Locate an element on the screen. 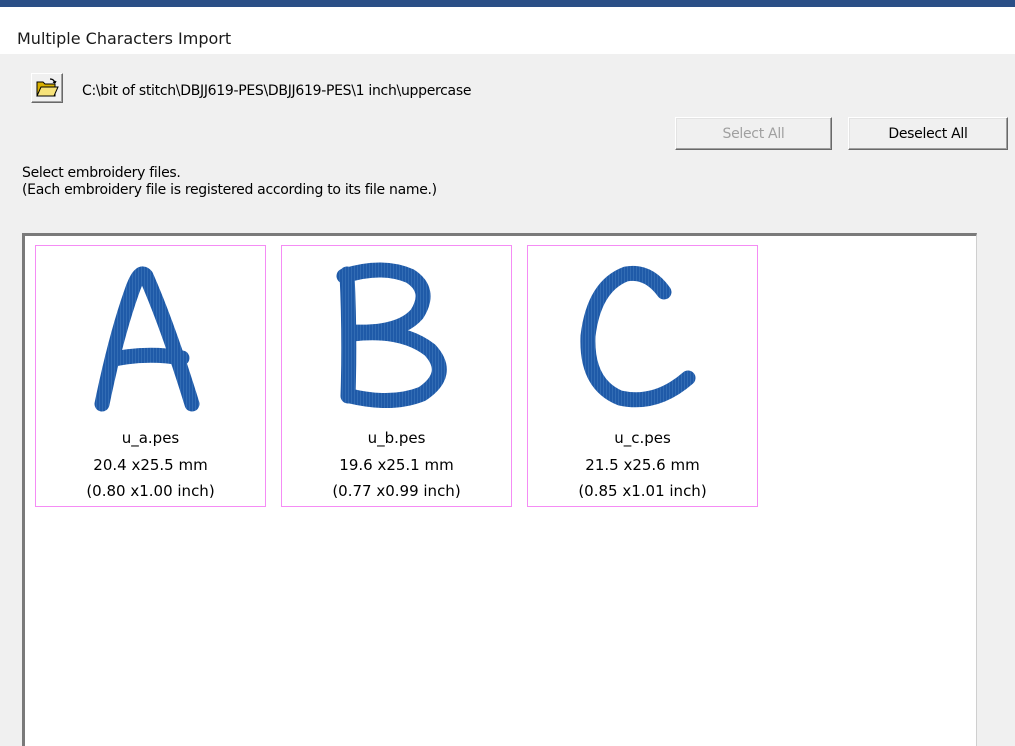 The width and height of the screenshot is (1015, 746). file-card-b: u_b.pes 19.6 x25.1 mm (0.77 x0.99 inch) is located at coordinates (396, 376).